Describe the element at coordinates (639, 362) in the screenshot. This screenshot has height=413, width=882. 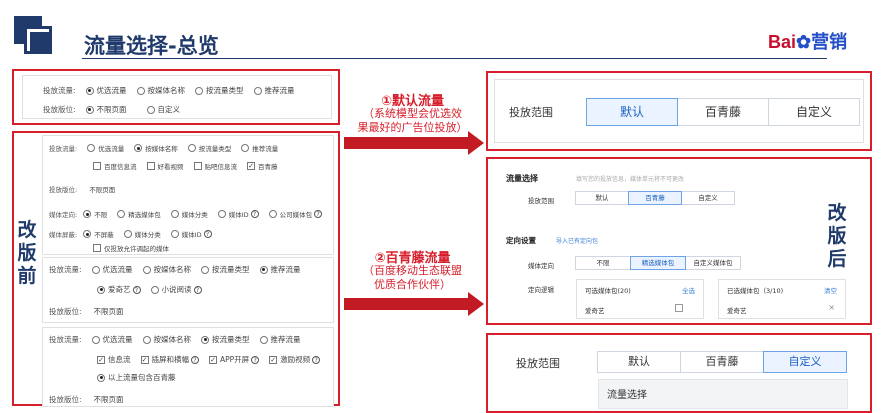
I see `bottom-scope-default: 默认` at that location.